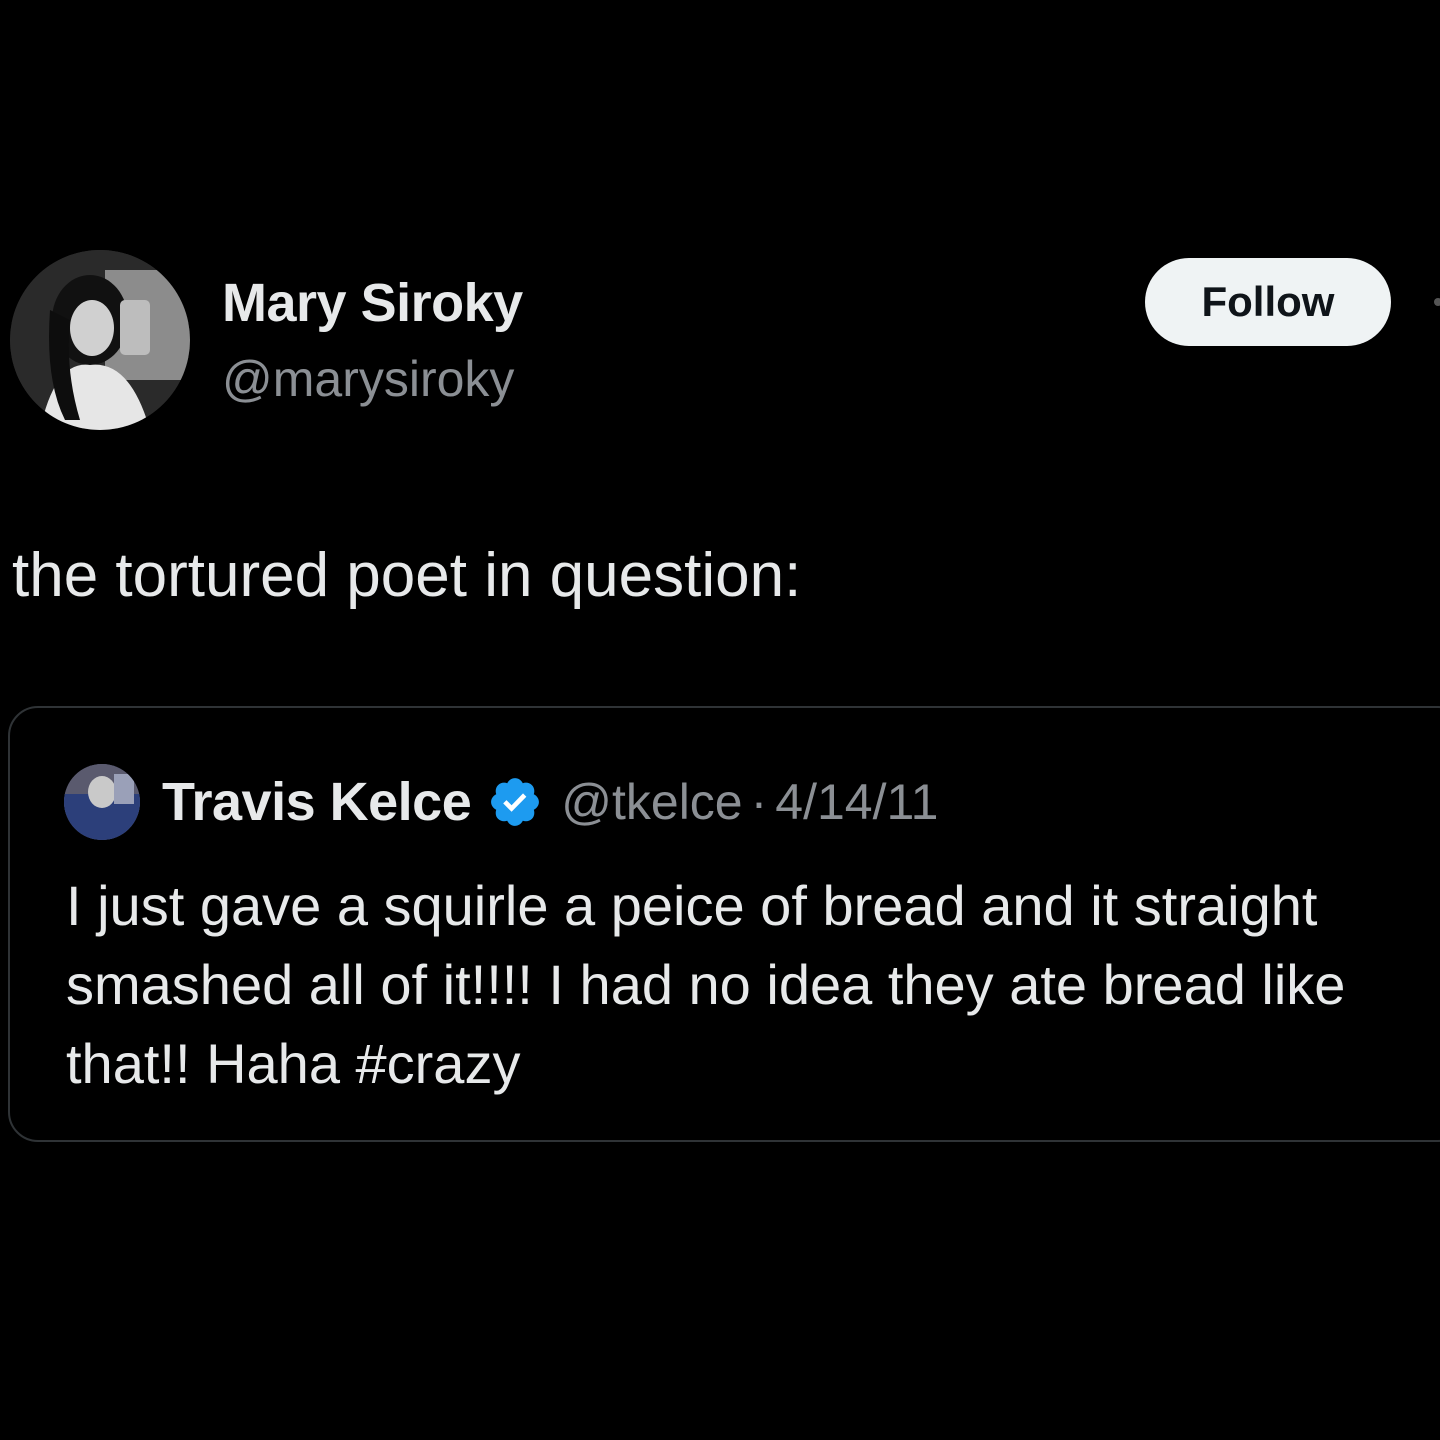 Image resolution: width=1440 pixels, height=1440 pixels. What do you see at coordinates (515, 802) in the screenshot?
I see `verified-badge-icon` at bounding box center [515, 802].